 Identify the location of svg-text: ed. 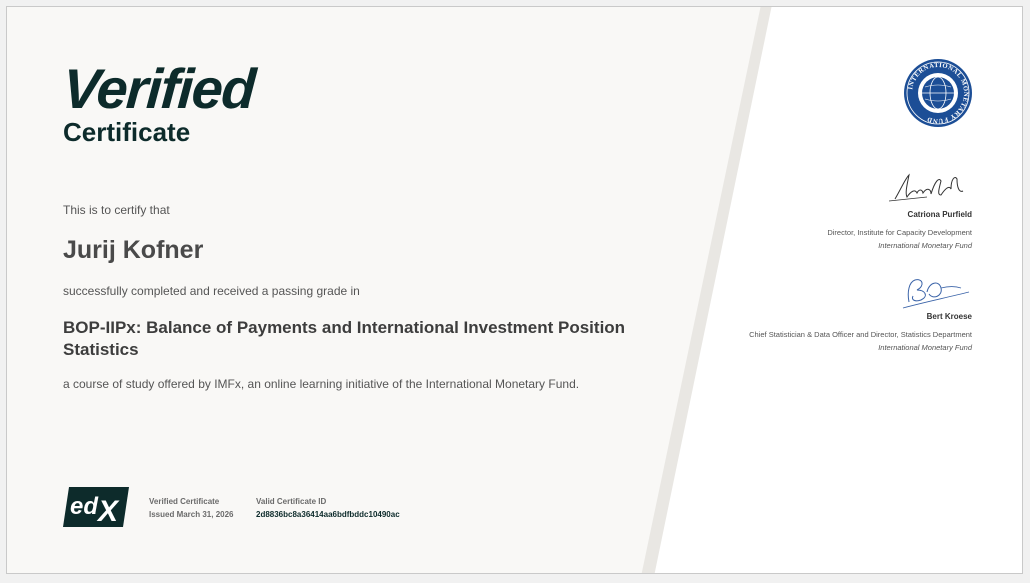
(84, 506).